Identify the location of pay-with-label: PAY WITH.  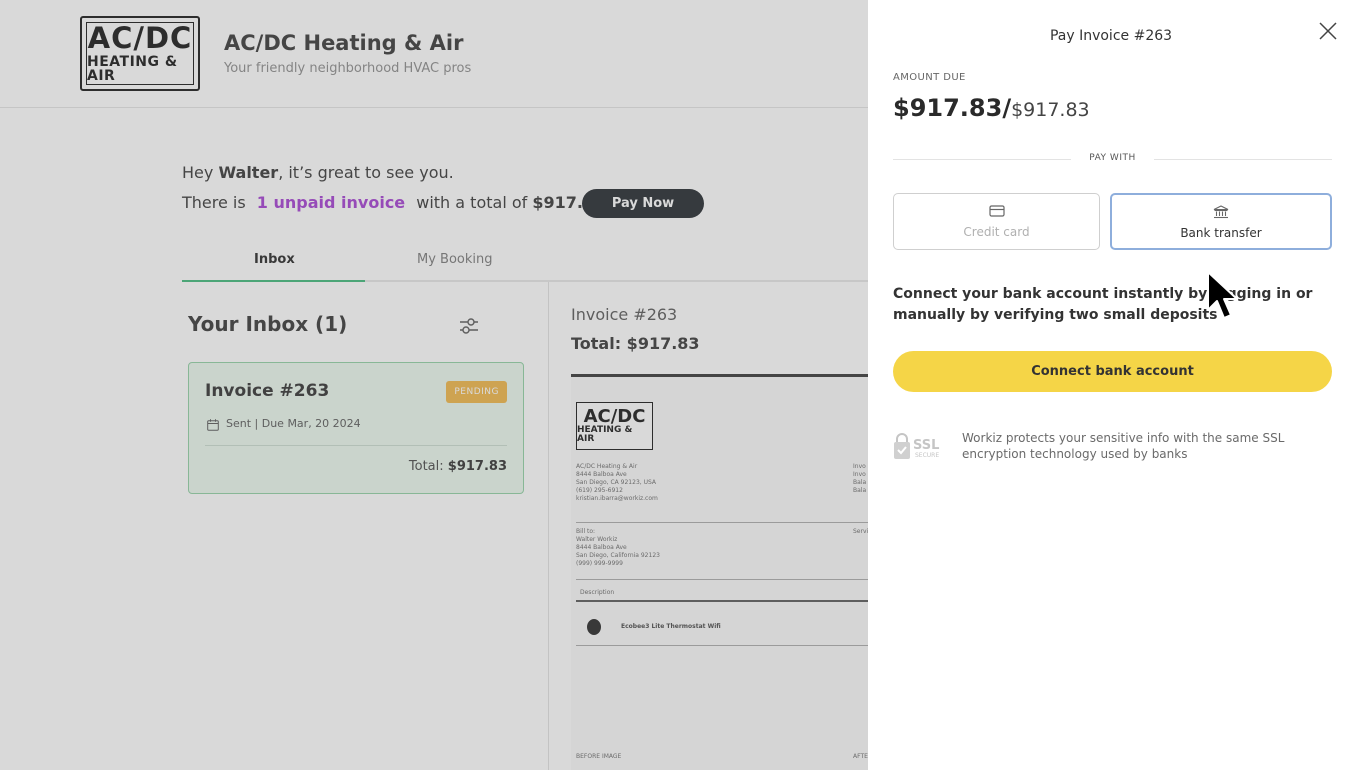
(1112, 158).